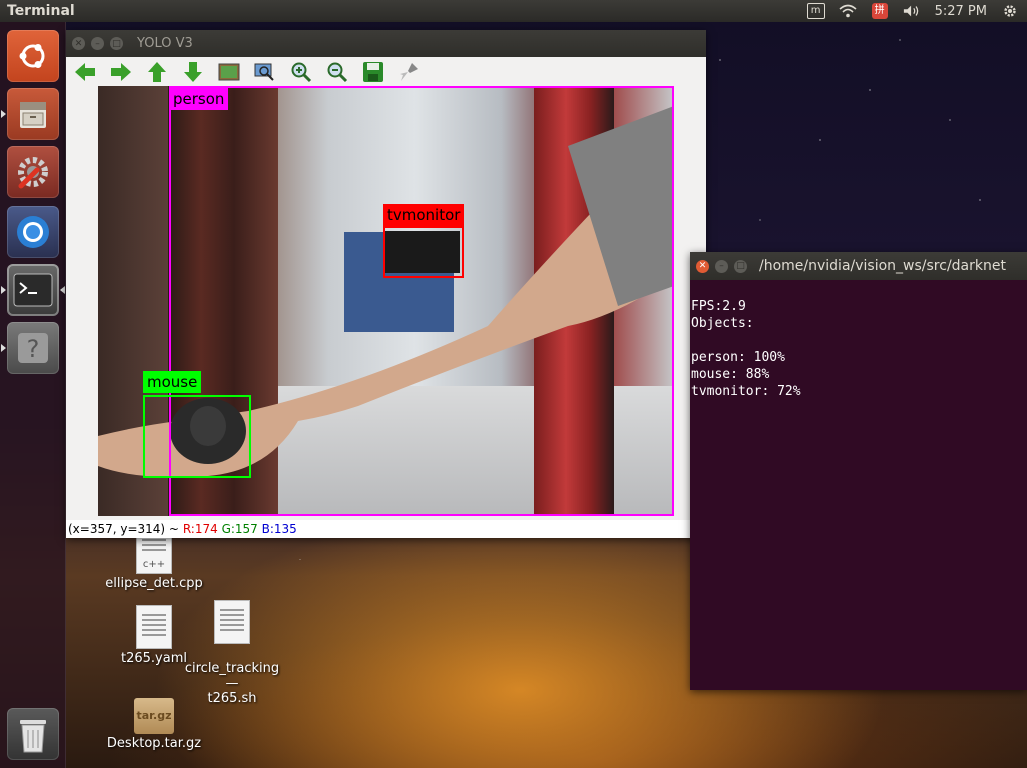 The width and height of the screenshot is (1027, 768). I want to click on mouse-bounding-box, so click(197, 436).